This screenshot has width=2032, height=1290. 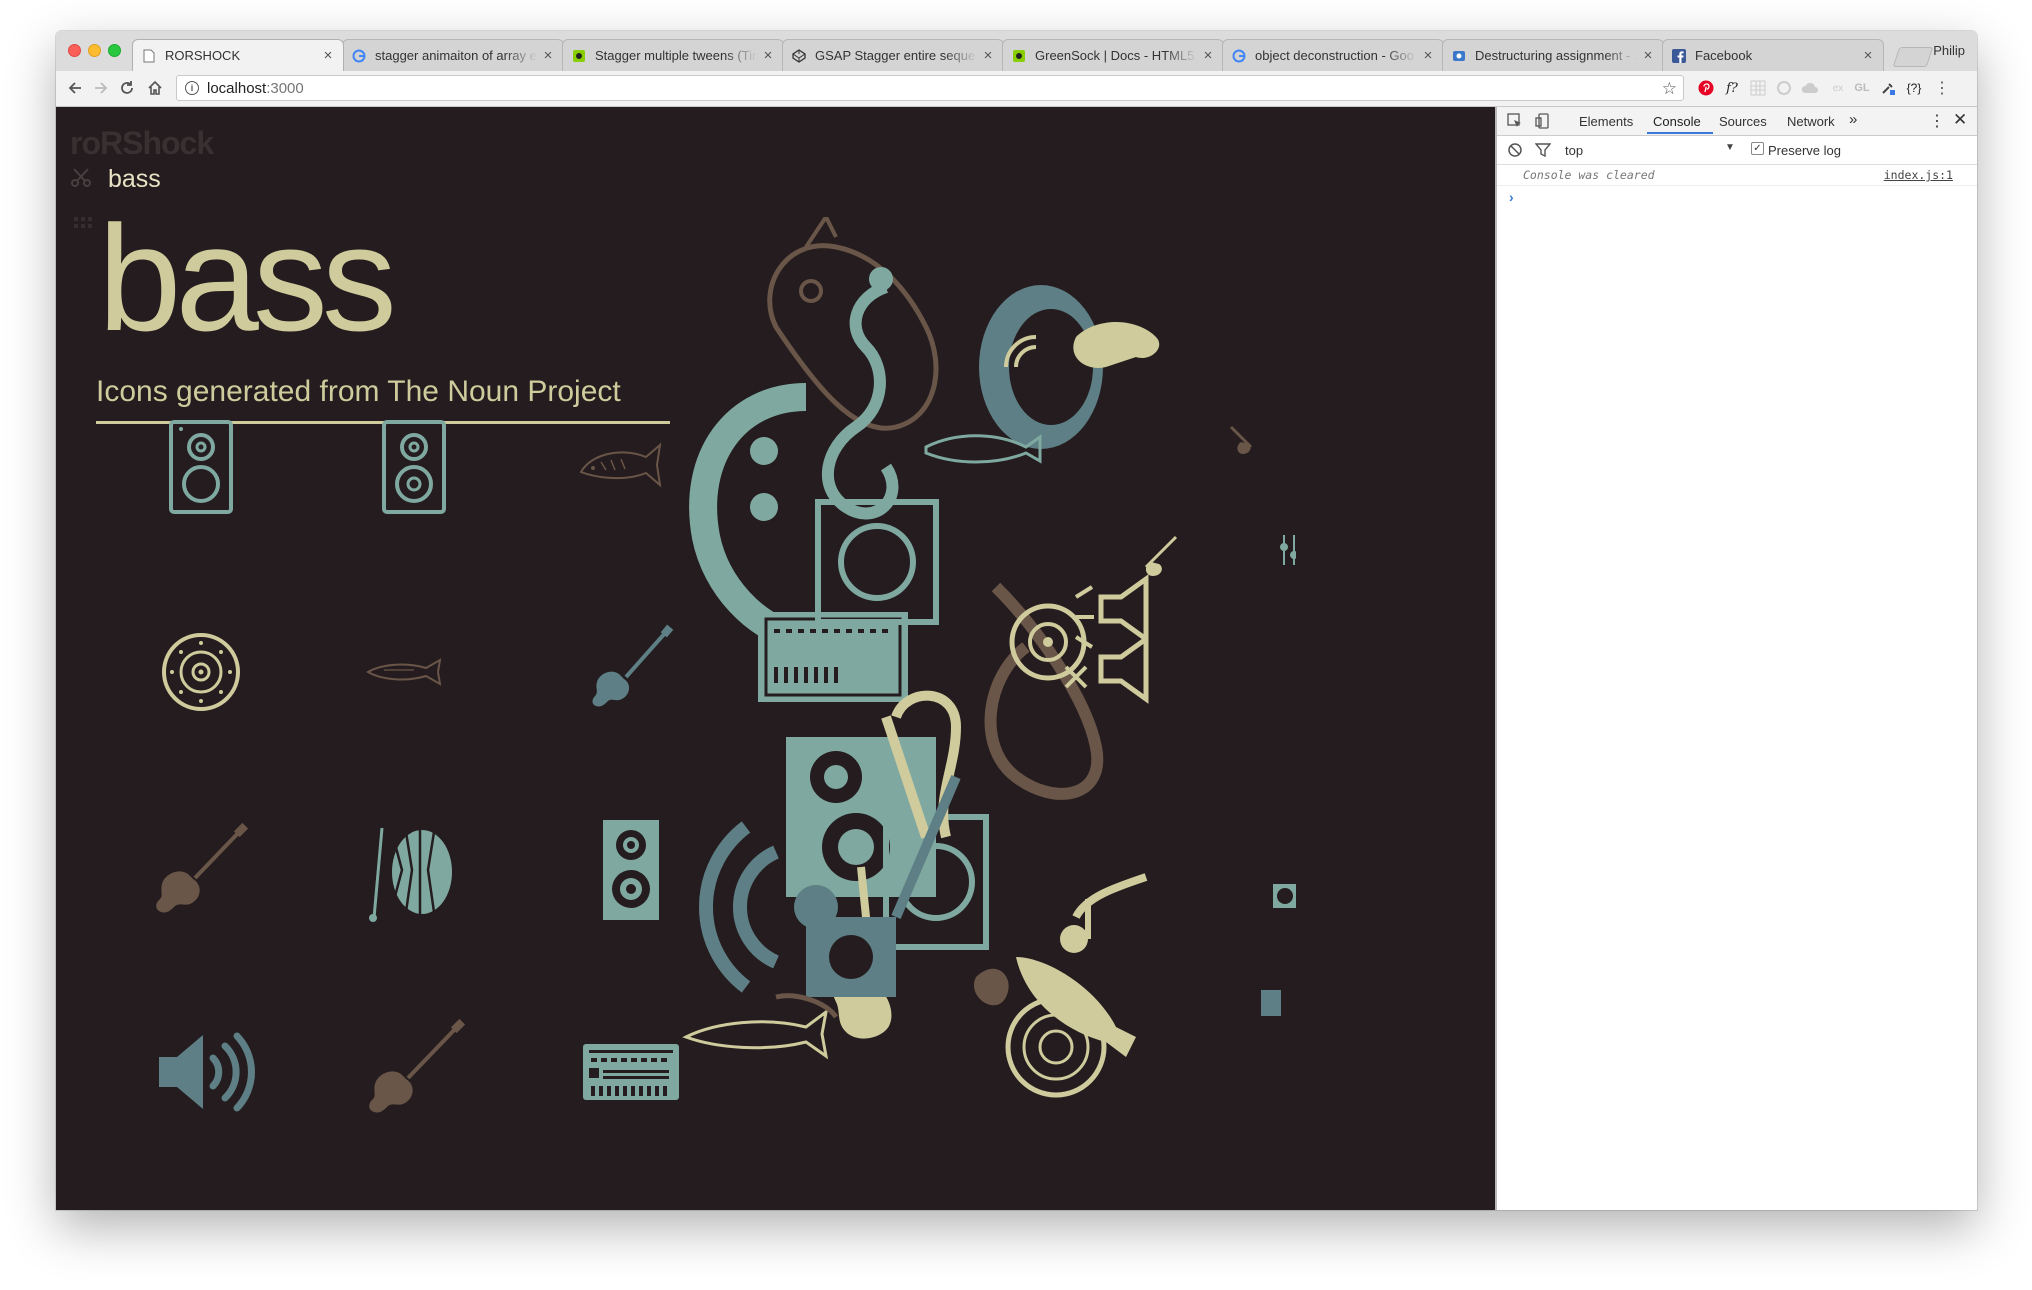 What do you see at coordinates (1942, 88) in the screenshot?
I see `menu-kebab-icon: ⋮` at bounding box center [1942, 88].